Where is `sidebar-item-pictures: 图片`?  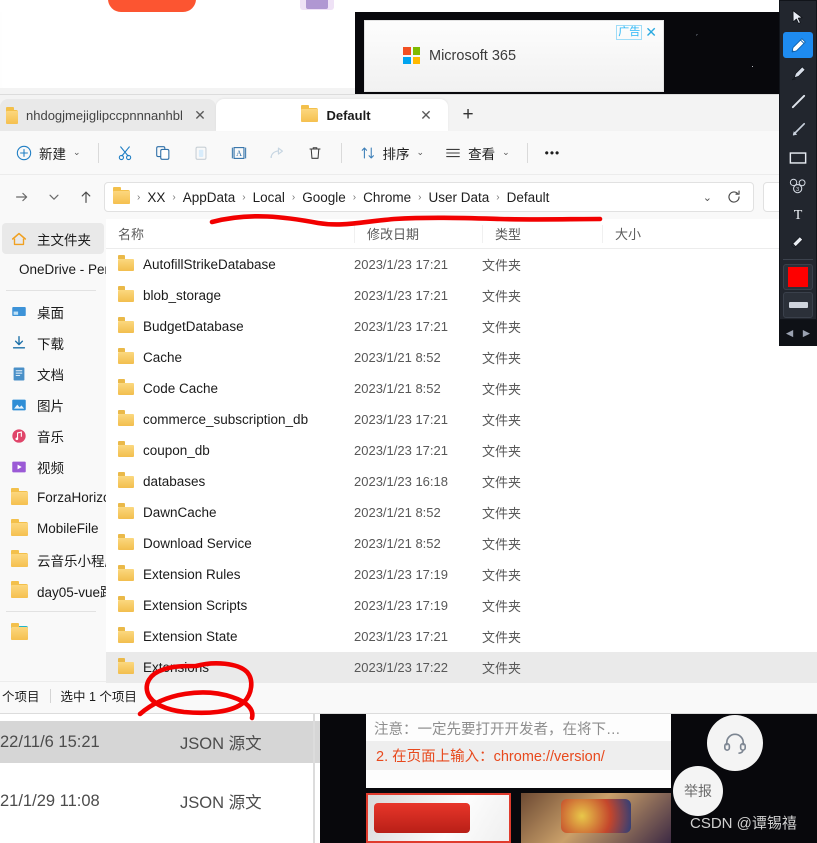 sidebar-item-pictures: 图片 is located at coordinates (77, 404).